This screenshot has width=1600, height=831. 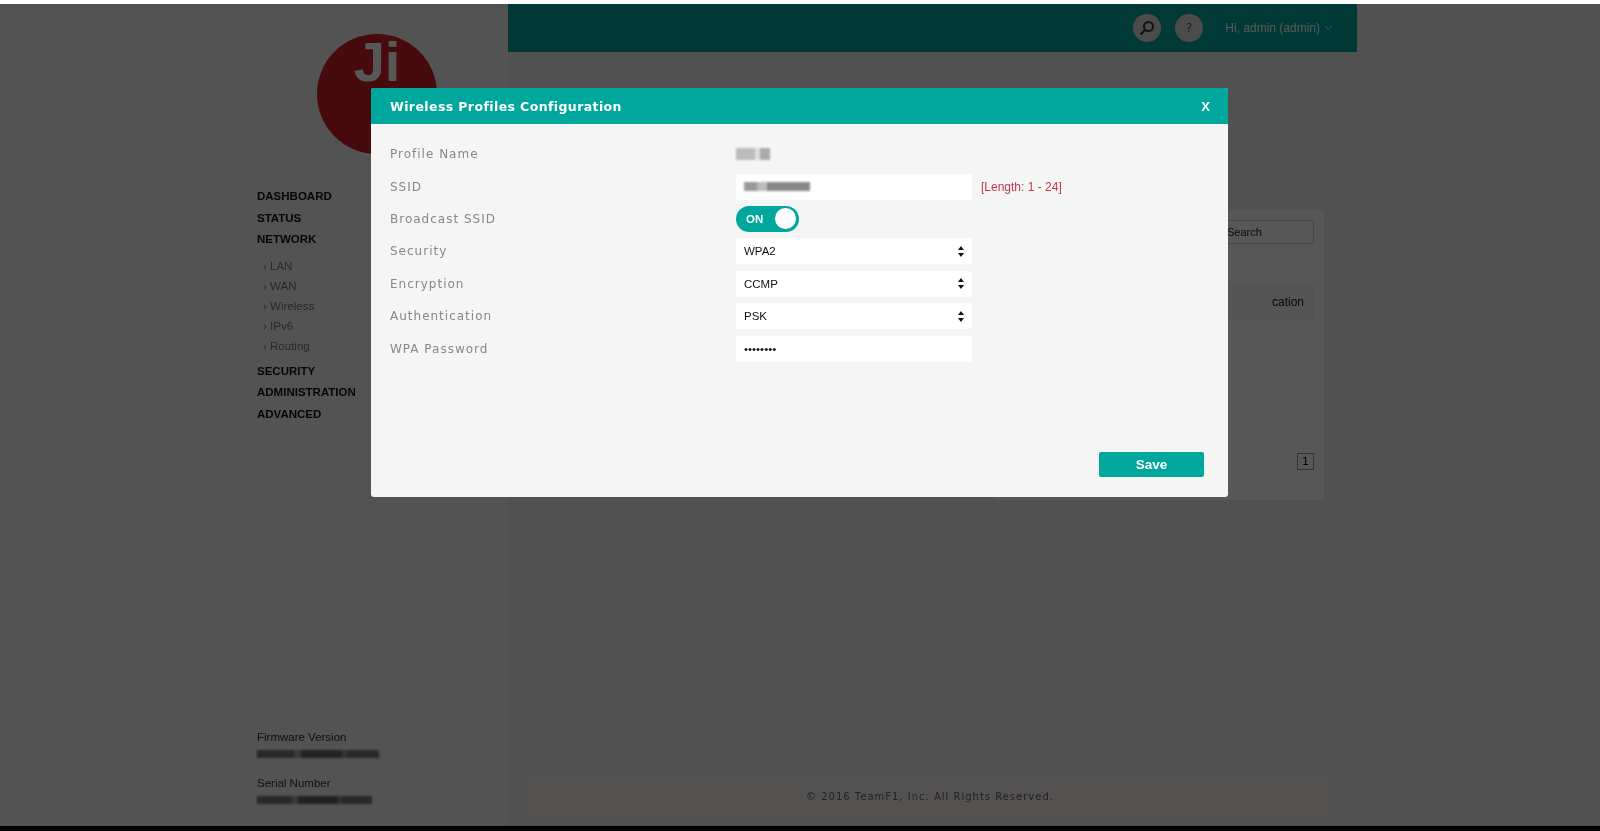 I want to click on page-button: 1, so click(x=1305, y=461).